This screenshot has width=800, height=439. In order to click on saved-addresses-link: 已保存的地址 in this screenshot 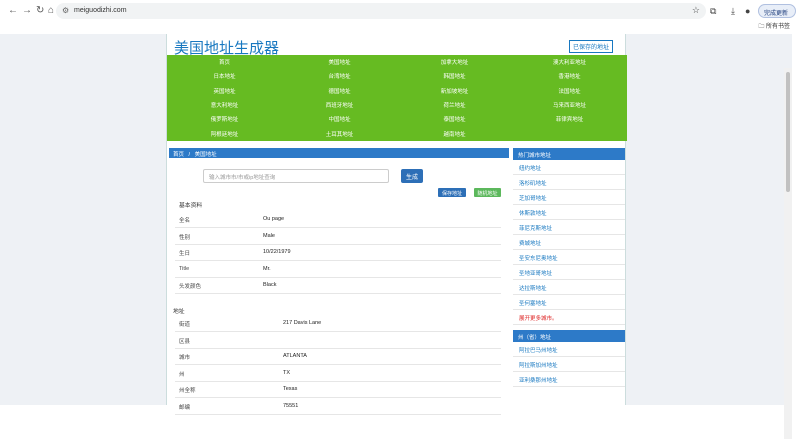, I will do `click(590, 46)`.